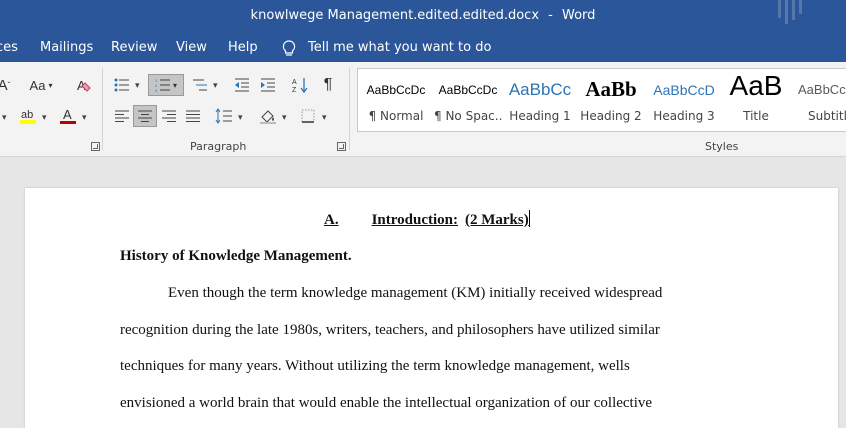  I want to click on section-heading: A. Introduction: (2 Marks), so click(427, 219).